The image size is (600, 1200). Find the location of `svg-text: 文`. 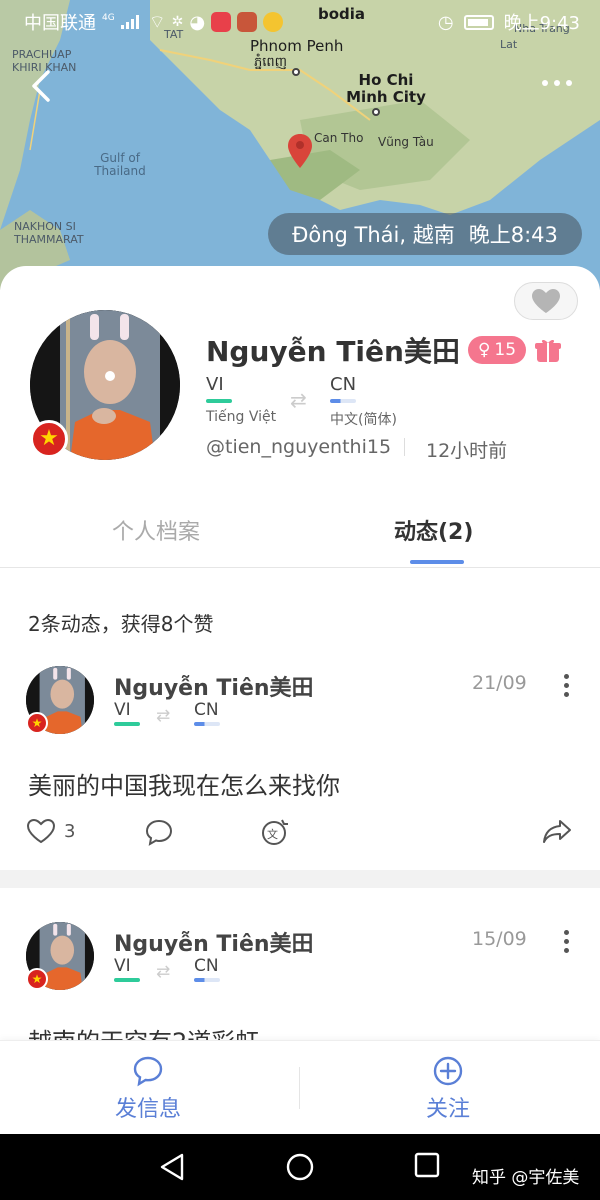

svg-text: 文 is located at coordinates (272, 834).